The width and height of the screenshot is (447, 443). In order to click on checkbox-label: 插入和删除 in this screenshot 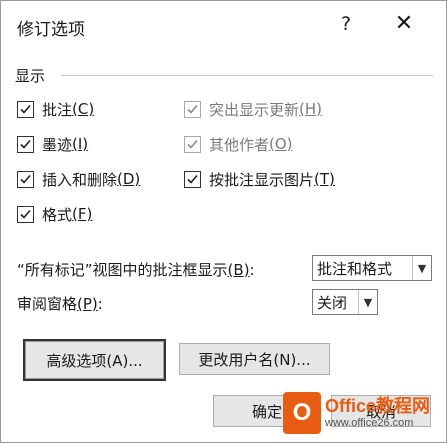, I will do `click(80, 179)`.